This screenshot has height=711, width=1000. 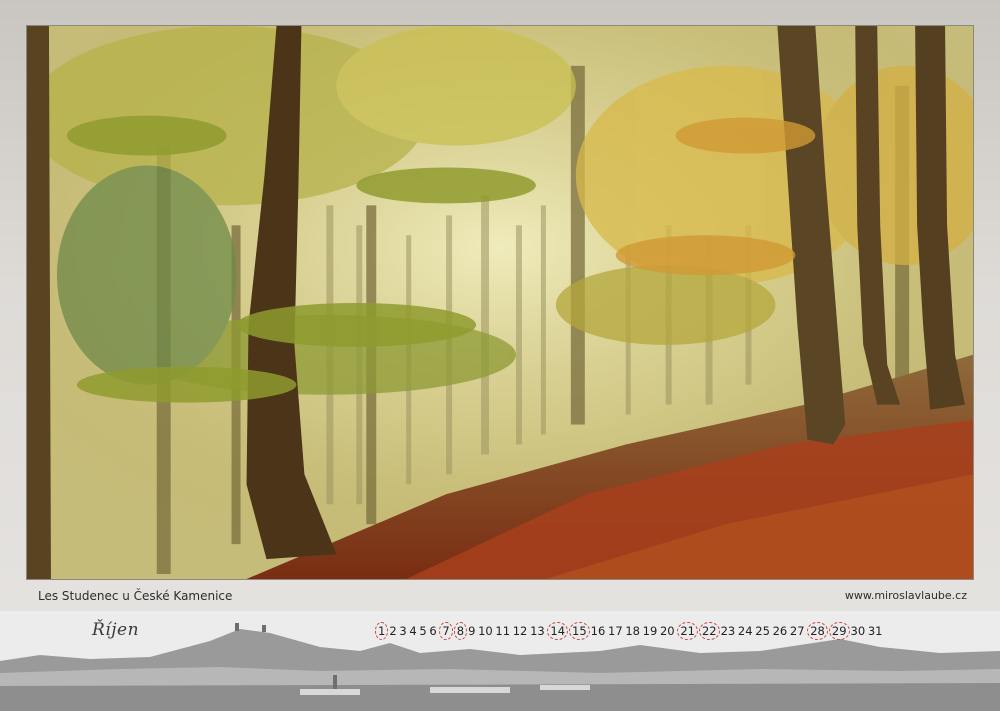 What do you see at coordinates (875, 631) in the screenshot?
I see `calendar-day: 31` at bounding box center [875, 631].